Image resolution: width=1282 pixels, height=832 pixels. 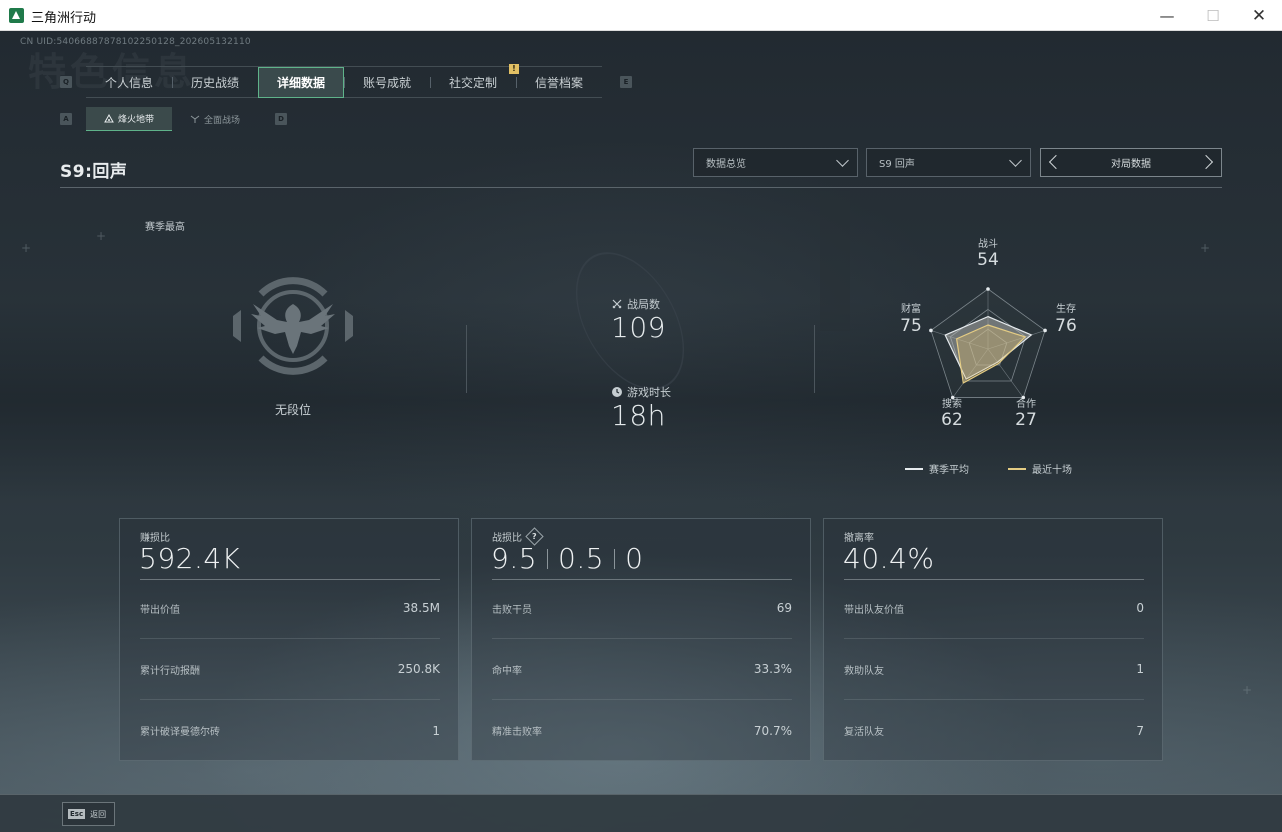 What do you see at coordinates (77, 814) in the screenshot?
I see `esc-key-hint: Esc` at bounding box center [77, 814].